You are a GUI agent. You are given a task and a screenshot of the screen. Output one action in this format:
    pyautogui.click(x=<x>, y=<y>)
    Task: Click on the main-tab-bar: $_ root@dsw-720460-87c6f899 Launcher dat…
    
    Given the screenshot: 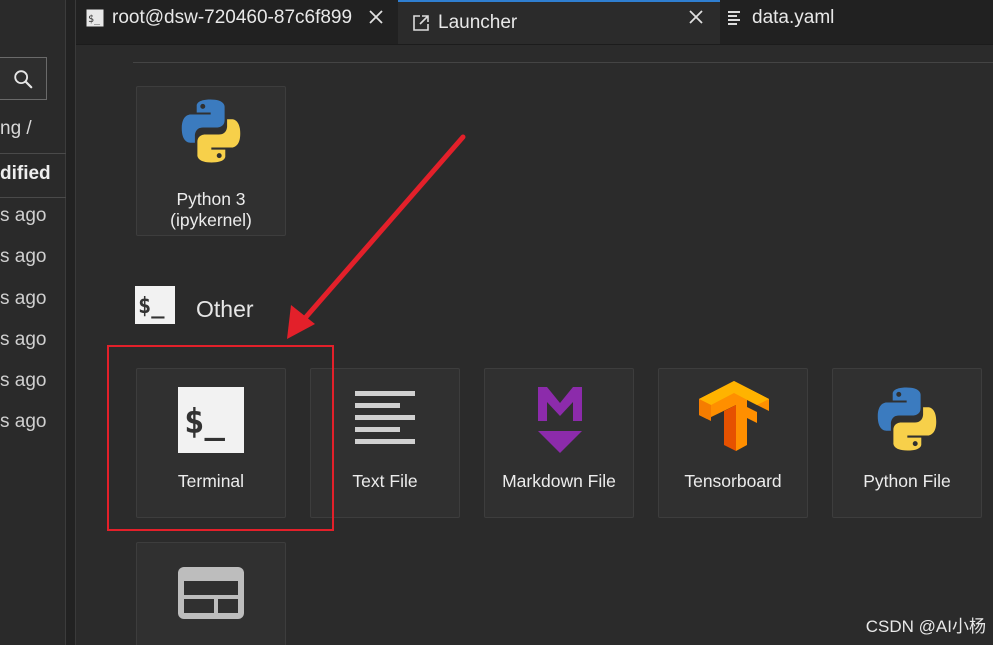 What is the action you would take?
    pyautogui.click(x=534, y=22)
    